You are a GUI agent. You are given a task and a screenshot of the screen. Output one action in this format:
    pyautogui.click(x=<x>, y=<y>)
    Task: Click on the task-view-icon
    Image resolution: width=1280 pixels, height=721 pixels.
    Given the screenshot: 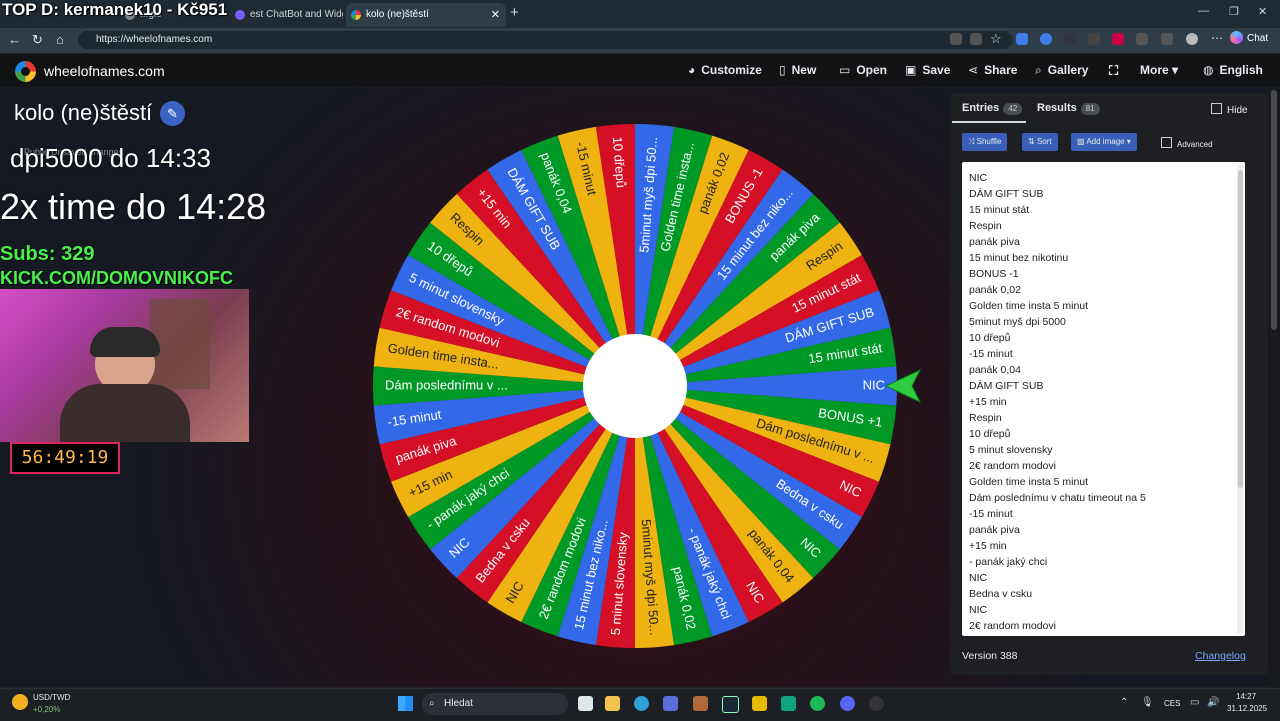 What is the action you would take?
    pyautogui.click(x=585, y=703)
    